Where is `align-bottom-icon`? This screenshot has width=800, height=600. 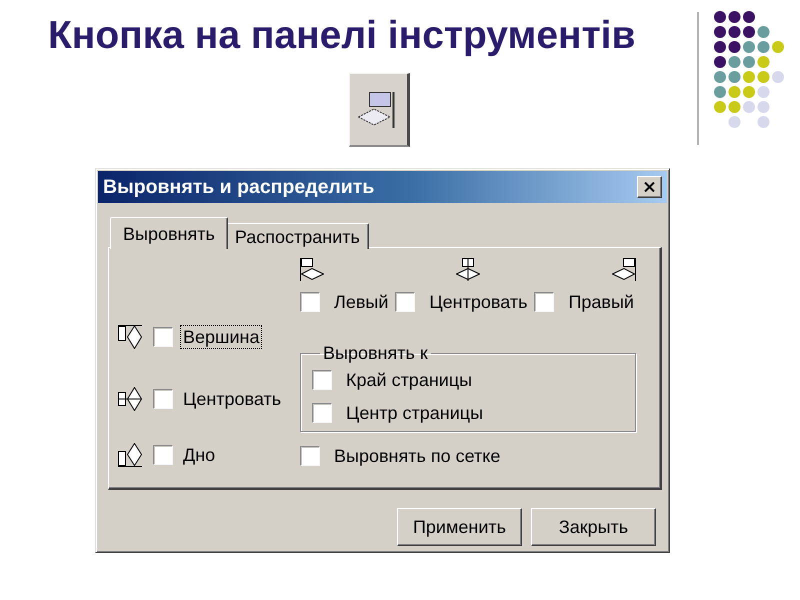 align-bottom-icon is located at coordinates (130, 455).